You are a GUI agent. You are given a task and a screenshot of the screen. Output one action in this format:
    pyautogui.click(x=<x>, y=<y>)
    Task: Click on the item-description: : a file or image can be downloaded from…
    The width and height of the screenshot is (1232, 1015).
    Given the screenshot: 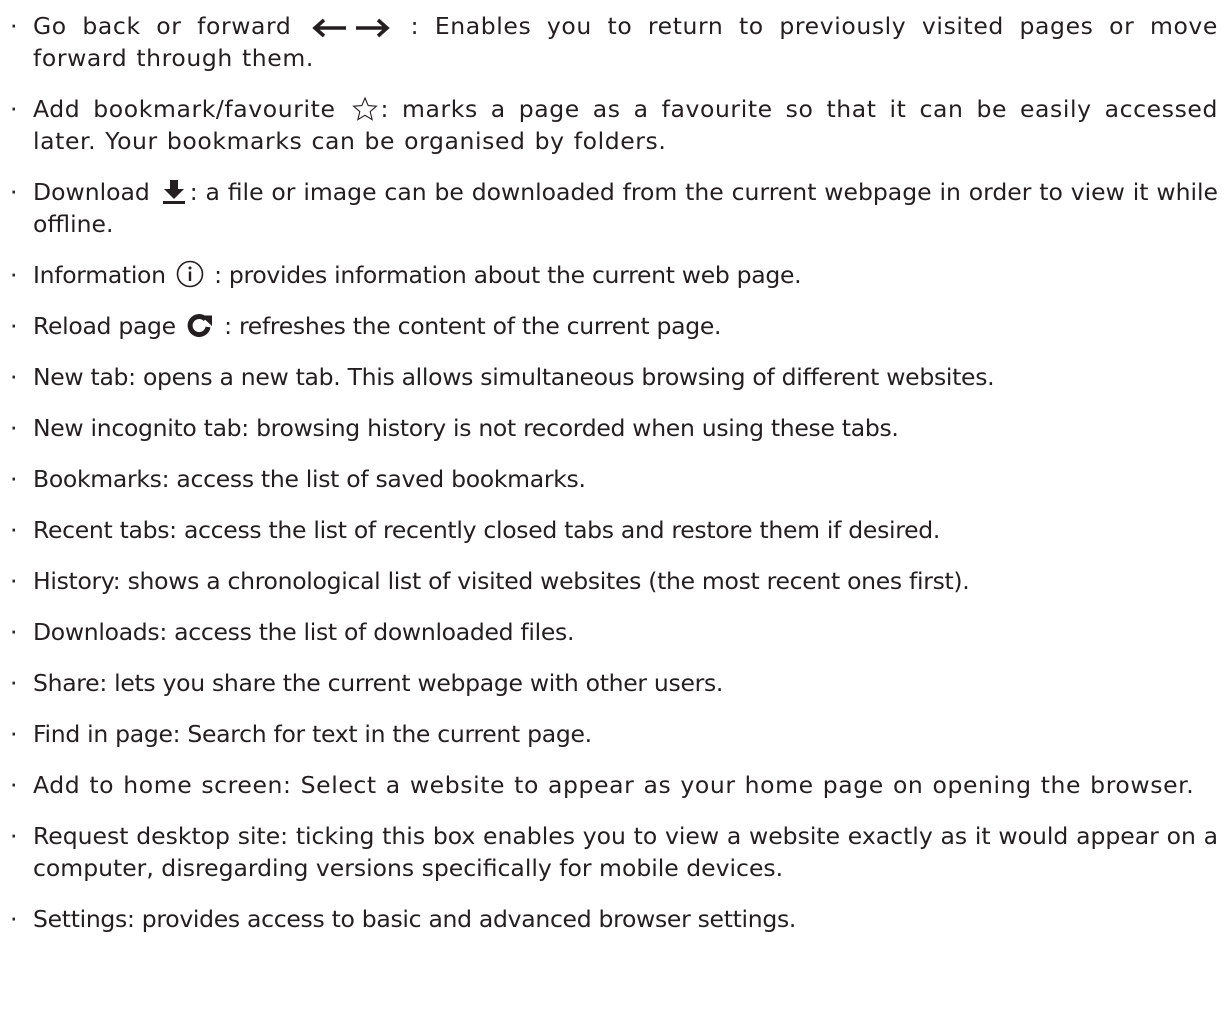 What is the action you would take?
    pyautogui.click(x=625, y=208)
    